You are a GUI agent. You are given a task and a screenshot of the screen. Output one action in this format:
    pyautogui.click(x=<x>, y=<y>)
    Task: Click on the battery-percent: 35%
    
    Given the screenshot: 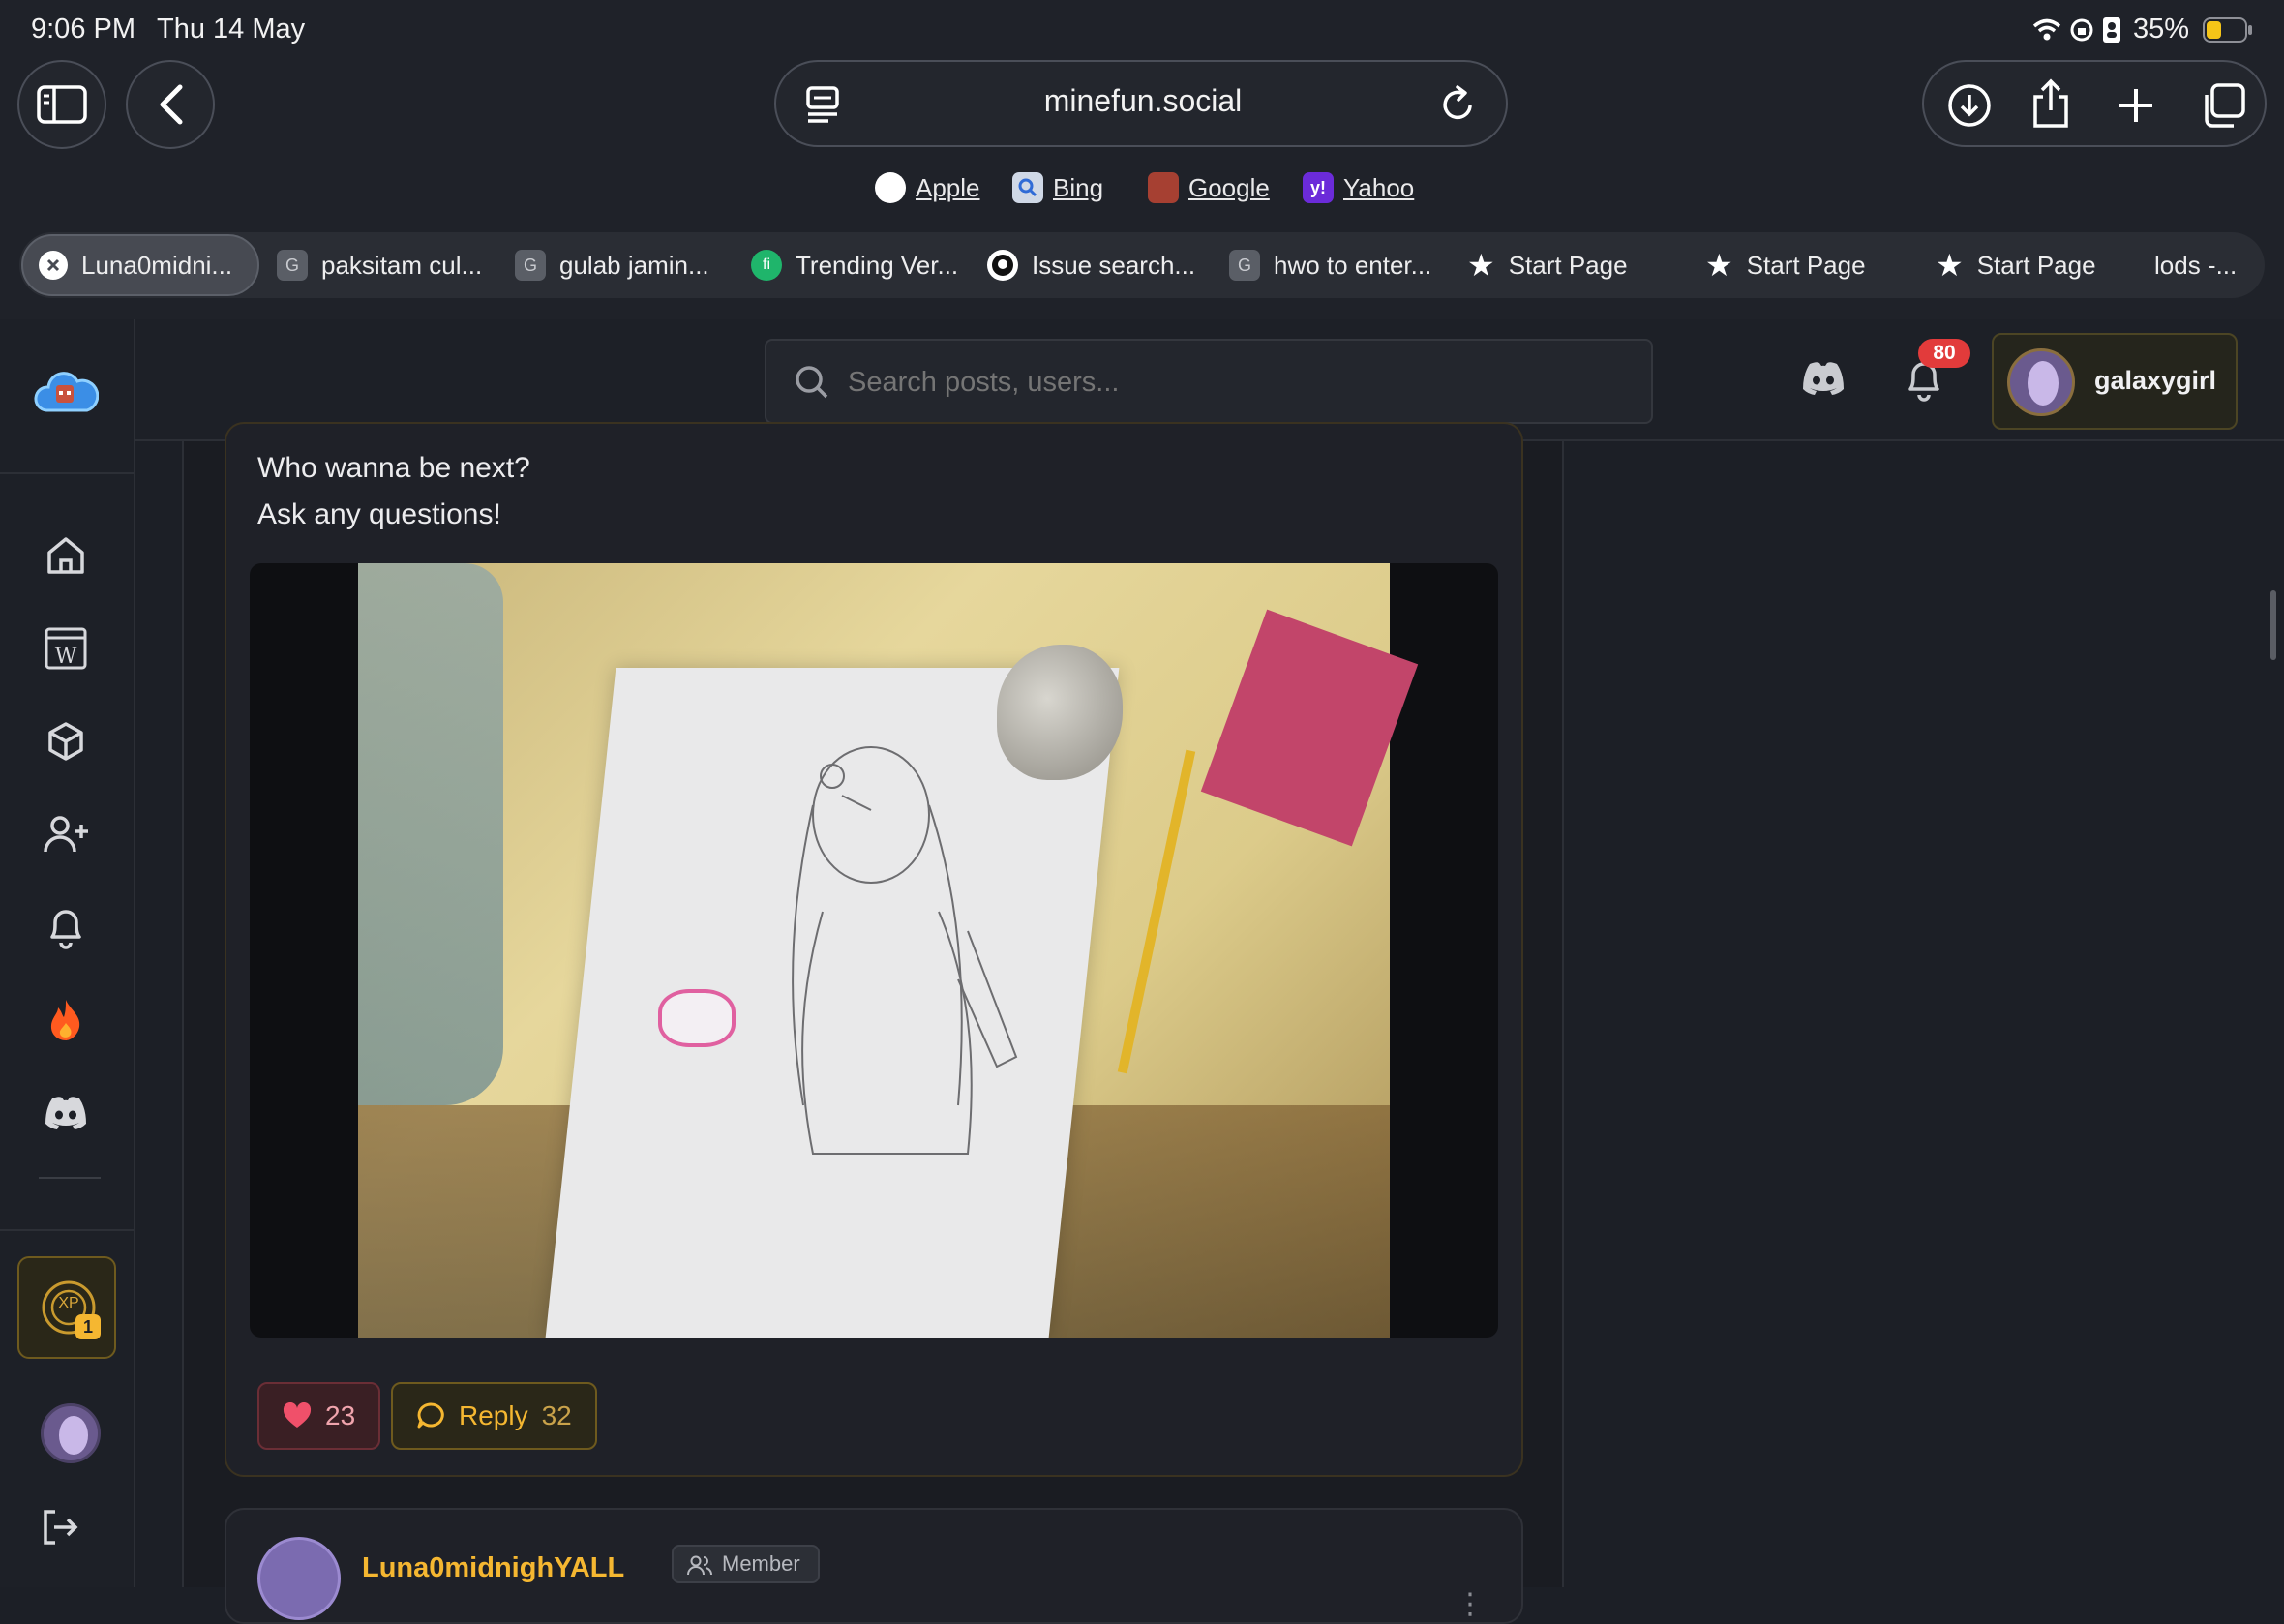 What is the action you would take?
    pyautogui.click(x=2161, y=30)
    